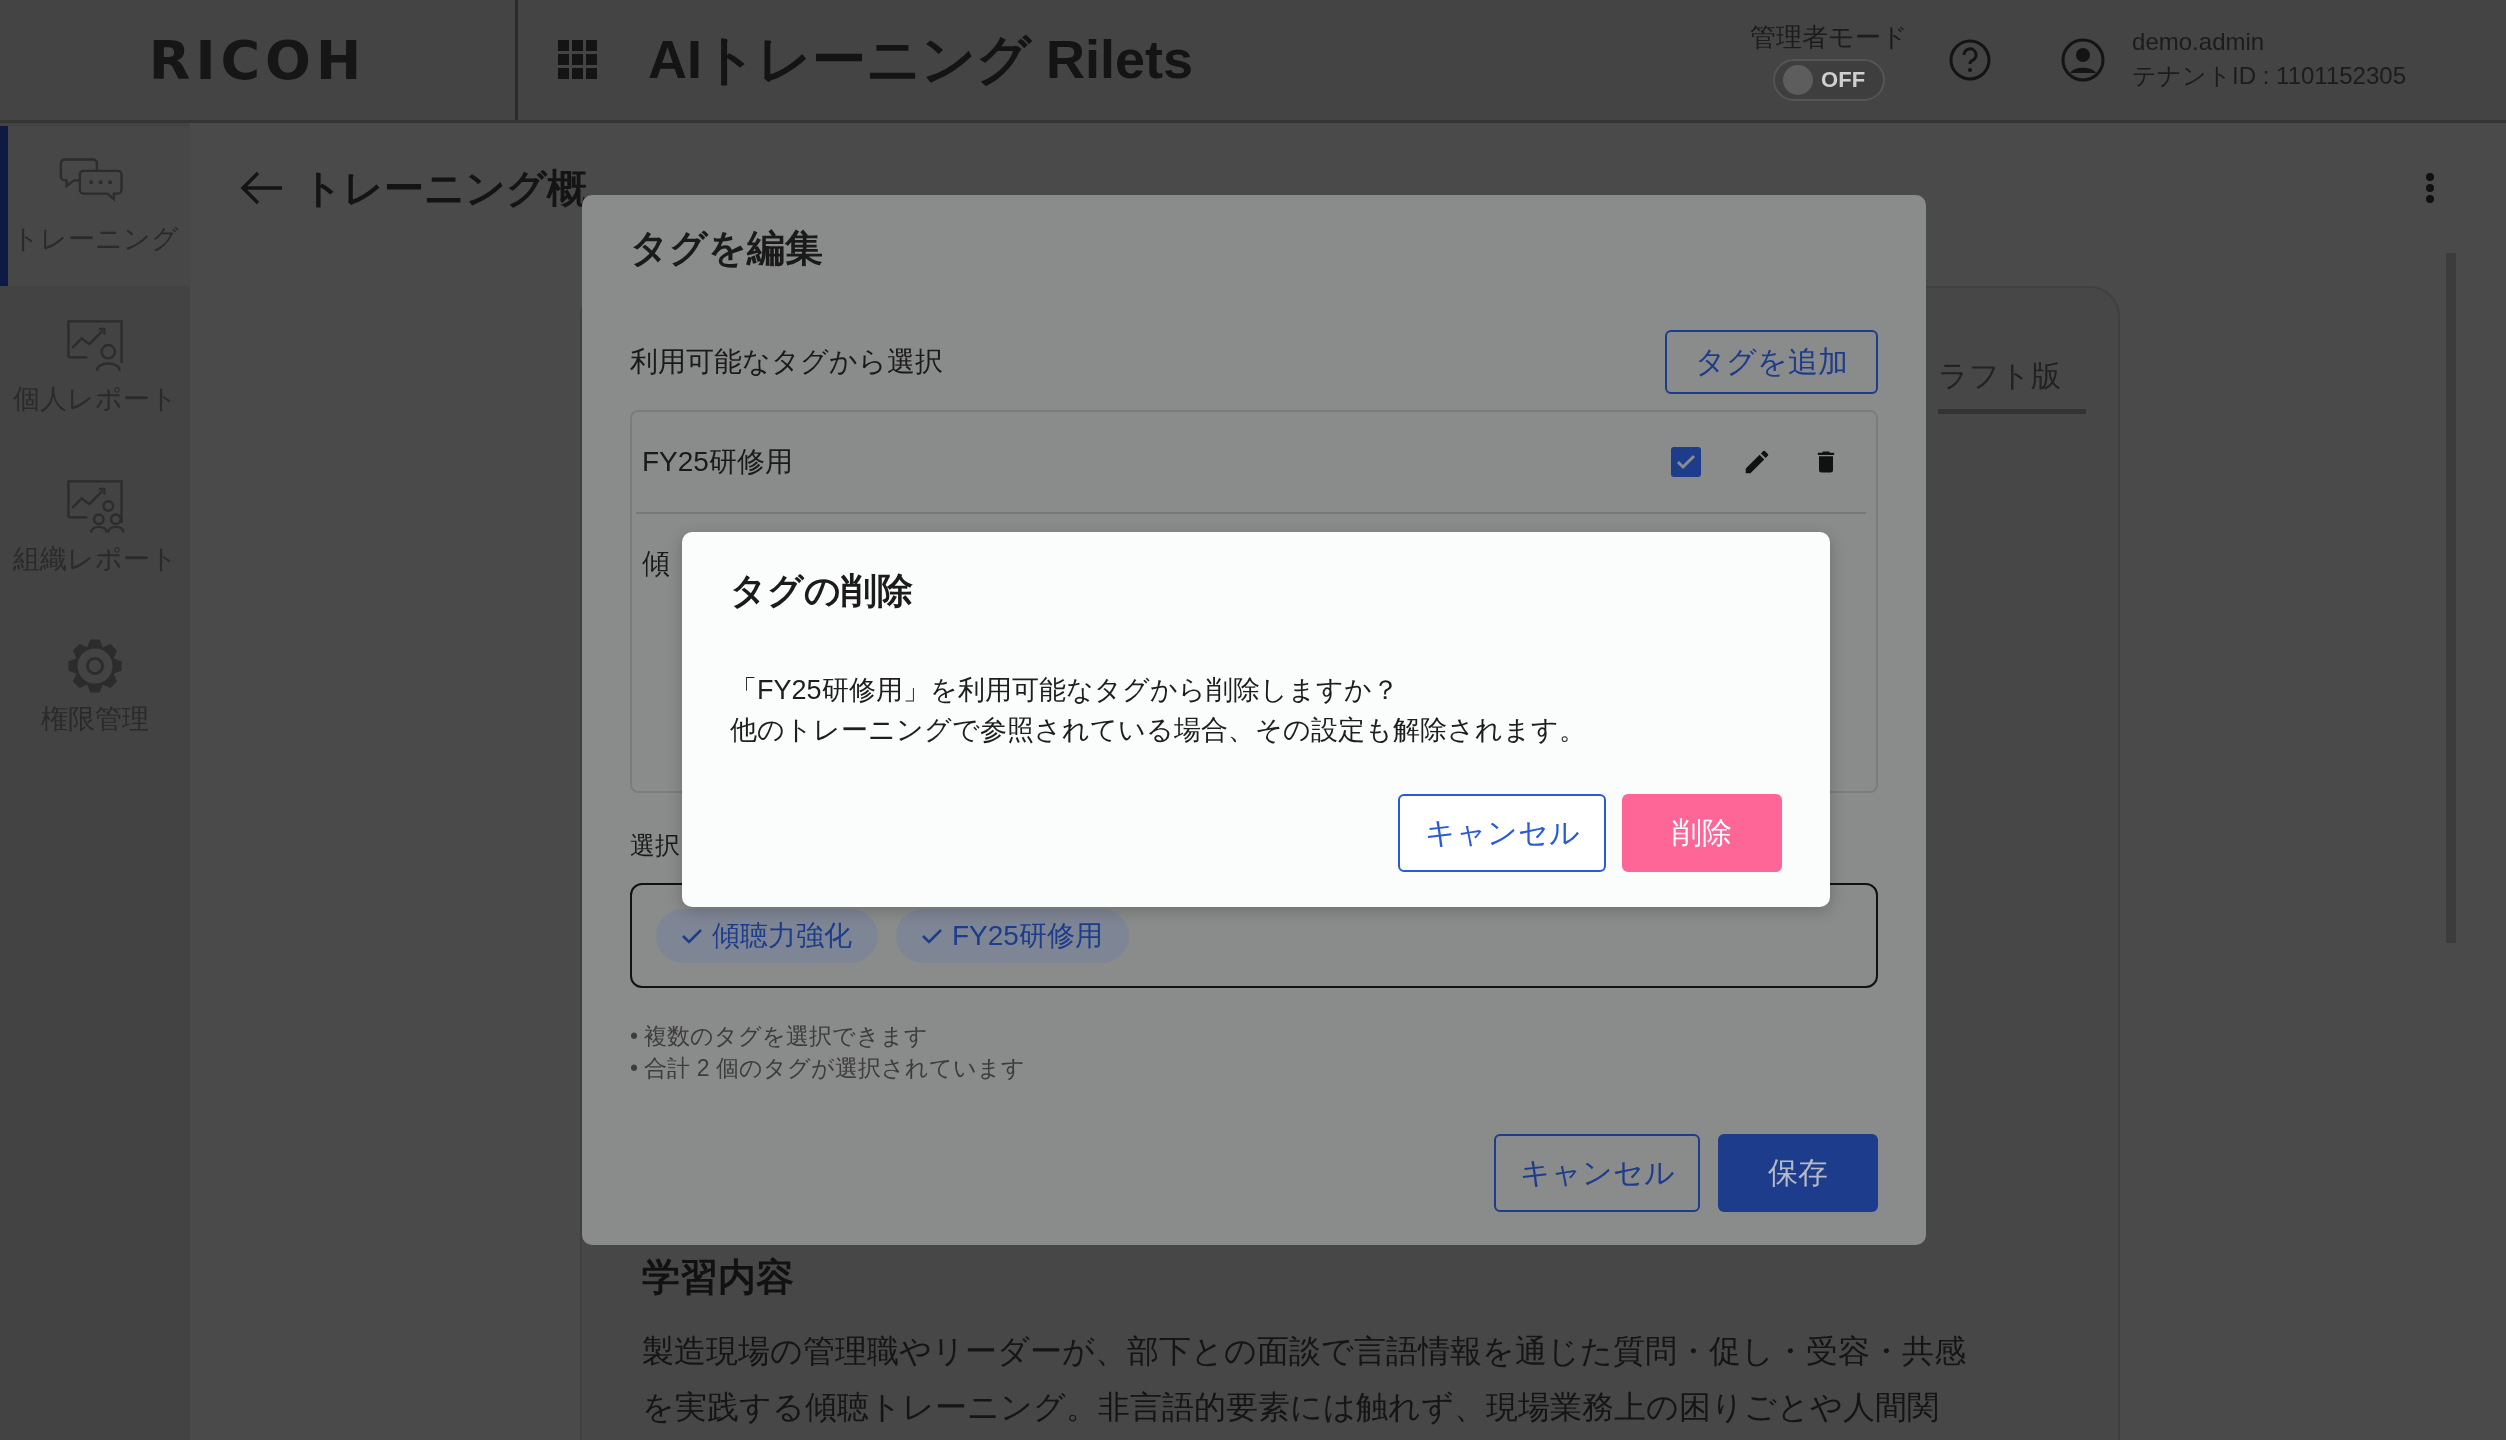 Image resolution: width=2506 pixels, height=1440 pixels. I want to click on dialog-title: タグを編集, so click(727, 248).